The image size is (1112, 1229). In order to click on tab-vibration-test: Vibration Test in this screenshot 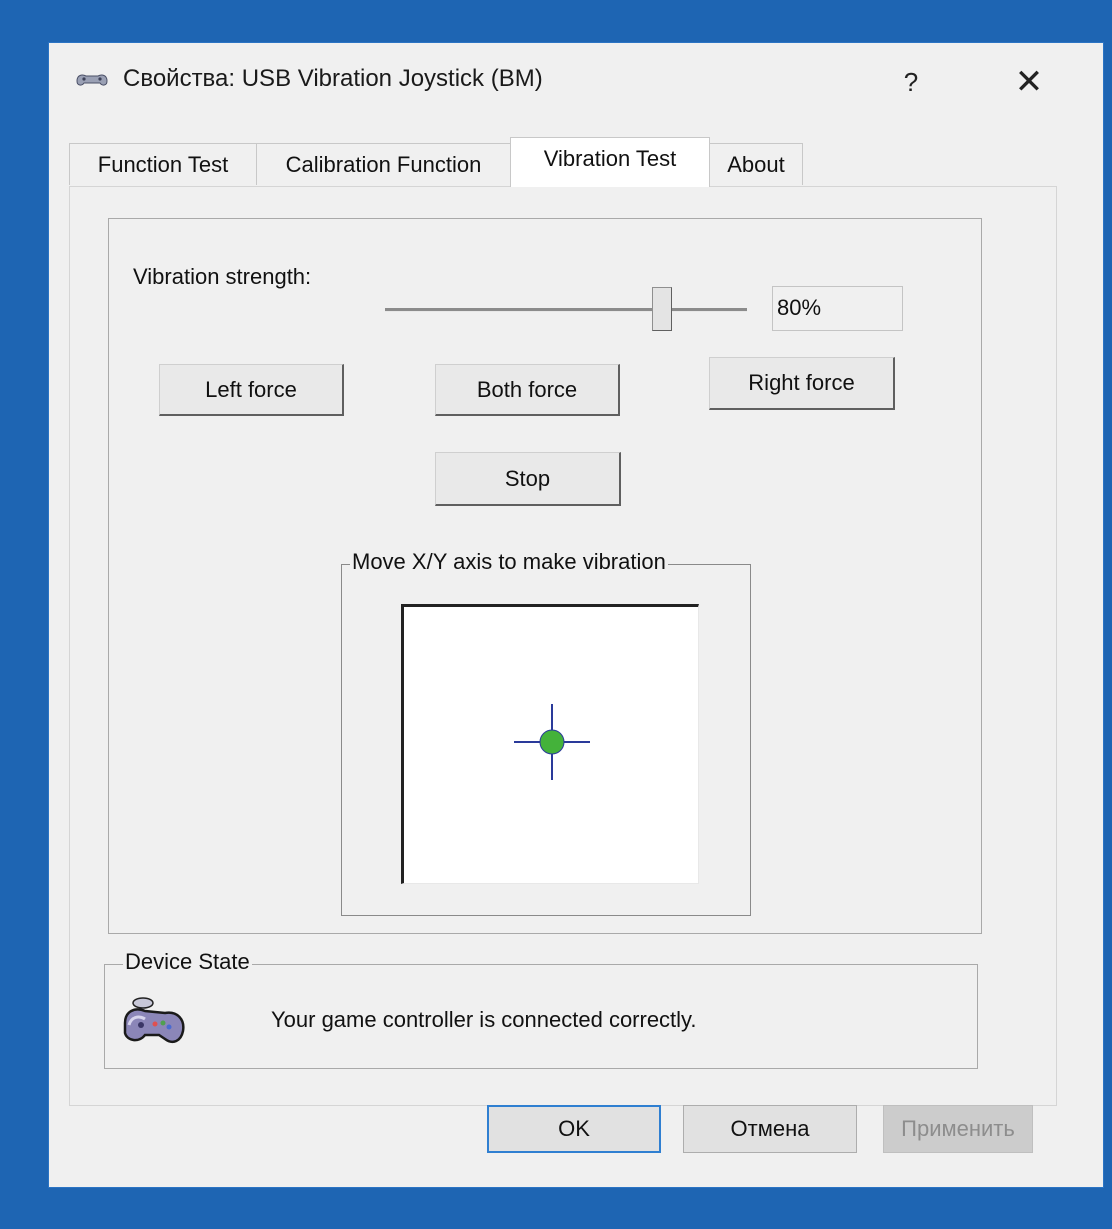, I will do `click(610, 162)`.